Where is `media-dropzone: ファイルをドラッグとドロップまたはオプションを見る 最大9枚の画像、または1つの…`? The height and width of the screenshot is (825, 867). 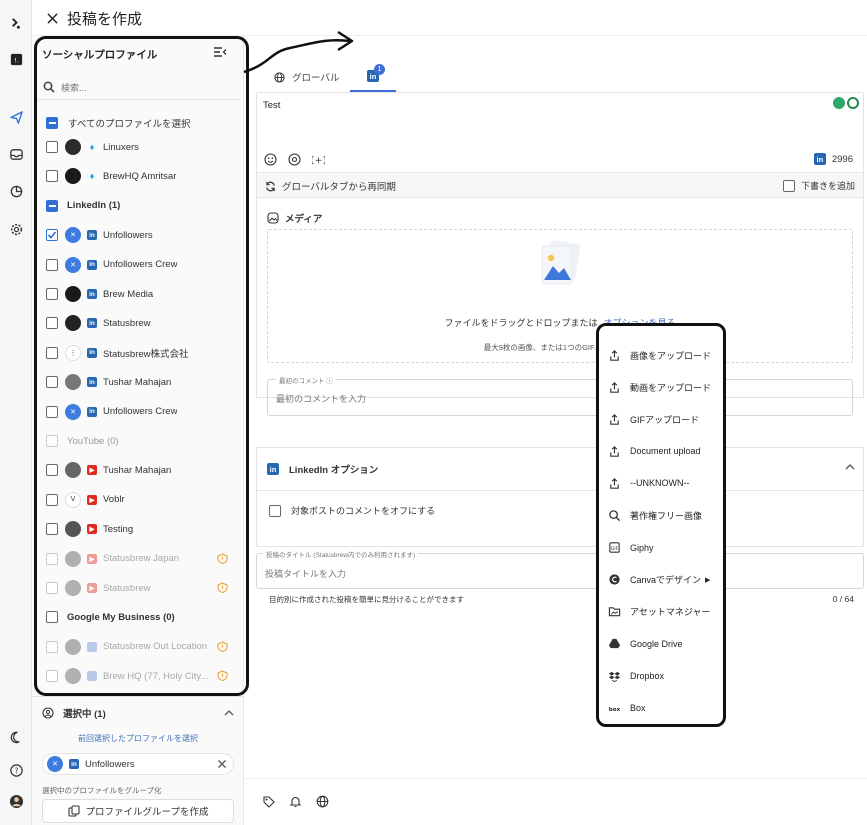 media-dropzone: ファイルをドラッグとドロップまたはオプションを見る 最大9枚の画像、または1つの… is located at coordinates (560, 296).